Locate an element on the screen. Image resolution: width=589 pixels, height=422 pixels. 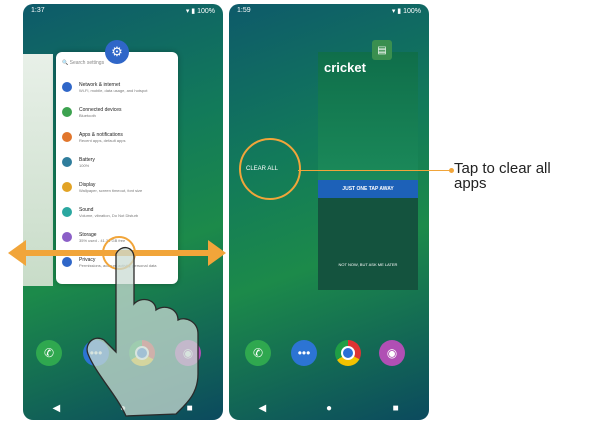
row-sub: Volume, vibration, Do Not Disturb is located at coordinates (109, 215).